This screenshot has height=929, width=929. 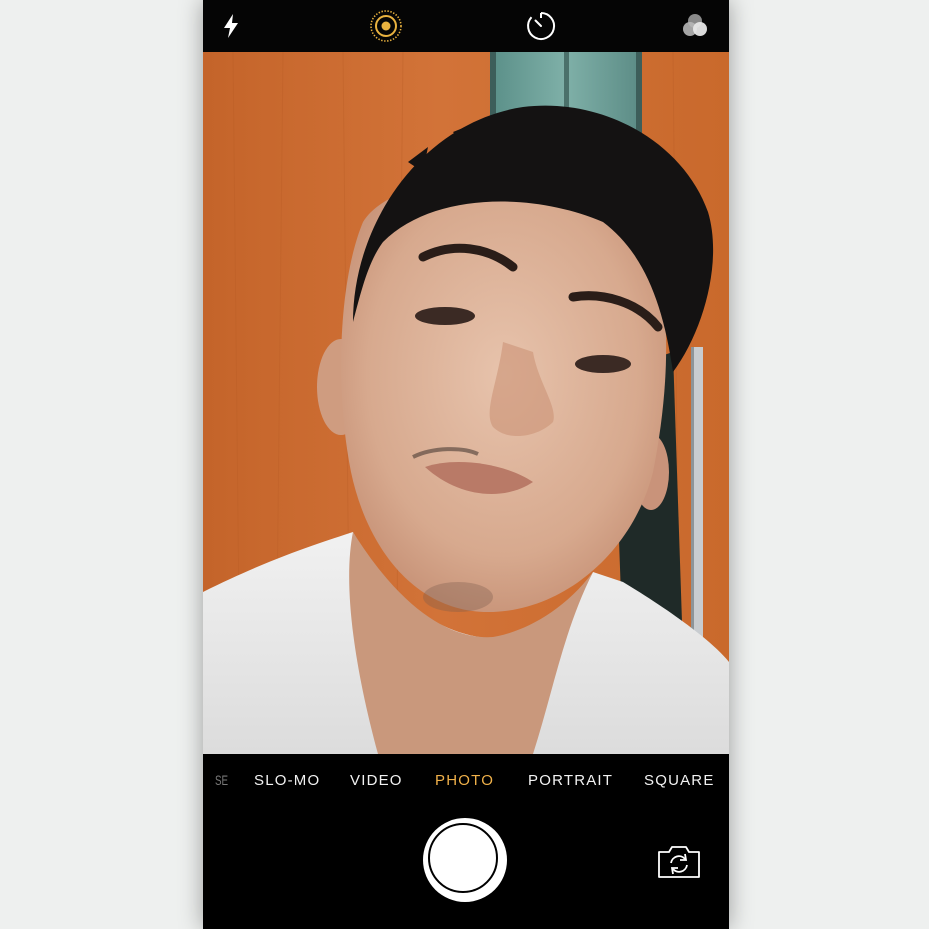 I want to click on mode-slo-mo: SLO-MO, so click(x=287, y=780).